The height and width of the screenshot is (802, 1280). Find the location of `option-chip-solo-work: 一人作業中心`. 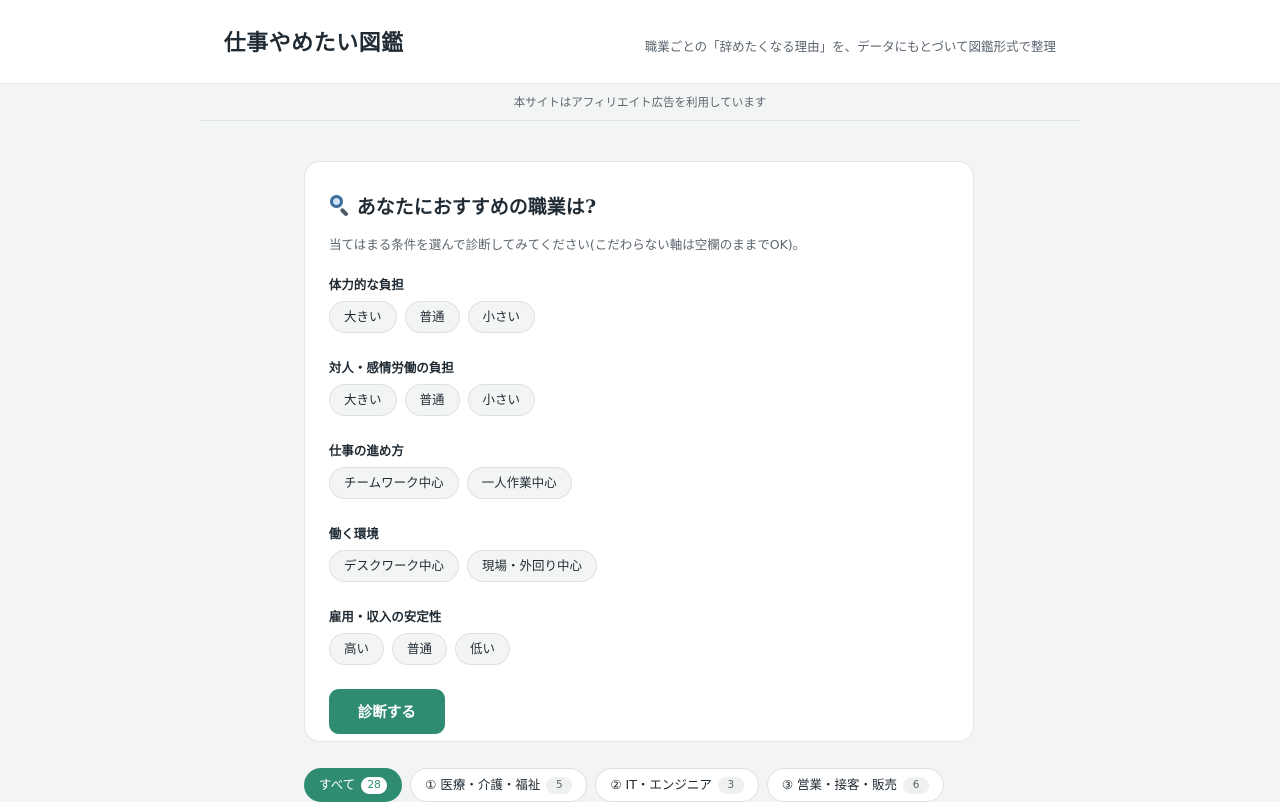

option-chip-solo-work: 一人作業中心 is located at coordinates (519, 483).